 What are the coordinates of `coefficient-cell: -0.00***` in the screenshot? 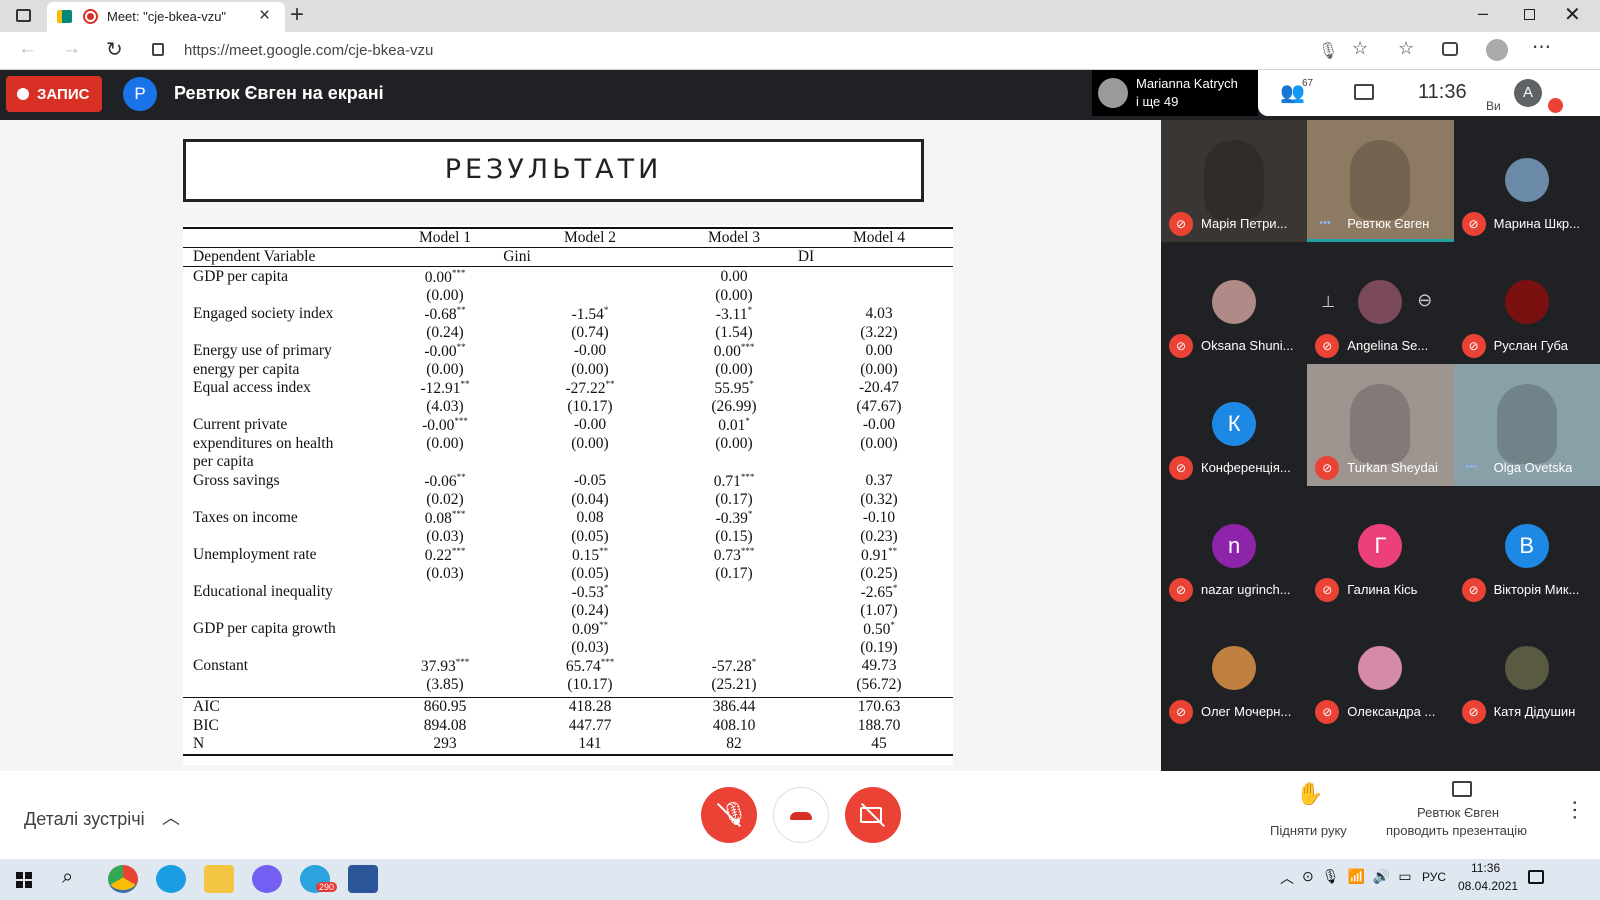 It's located at (445, 425).